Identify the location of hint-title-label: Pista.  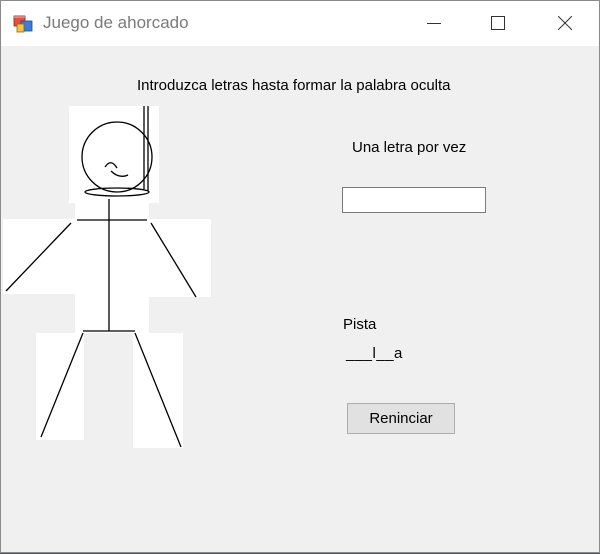
(360, 324).